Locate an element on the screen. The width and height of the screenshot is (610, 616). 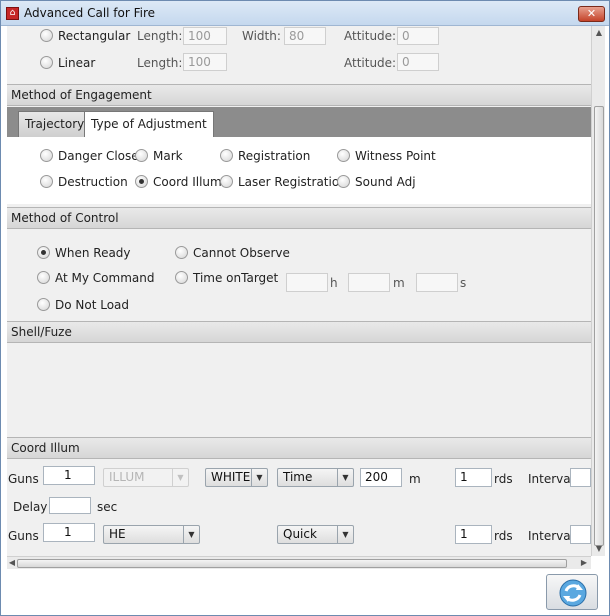
rect-attitude-label: Attitude: is located at coordinates (370, 36).